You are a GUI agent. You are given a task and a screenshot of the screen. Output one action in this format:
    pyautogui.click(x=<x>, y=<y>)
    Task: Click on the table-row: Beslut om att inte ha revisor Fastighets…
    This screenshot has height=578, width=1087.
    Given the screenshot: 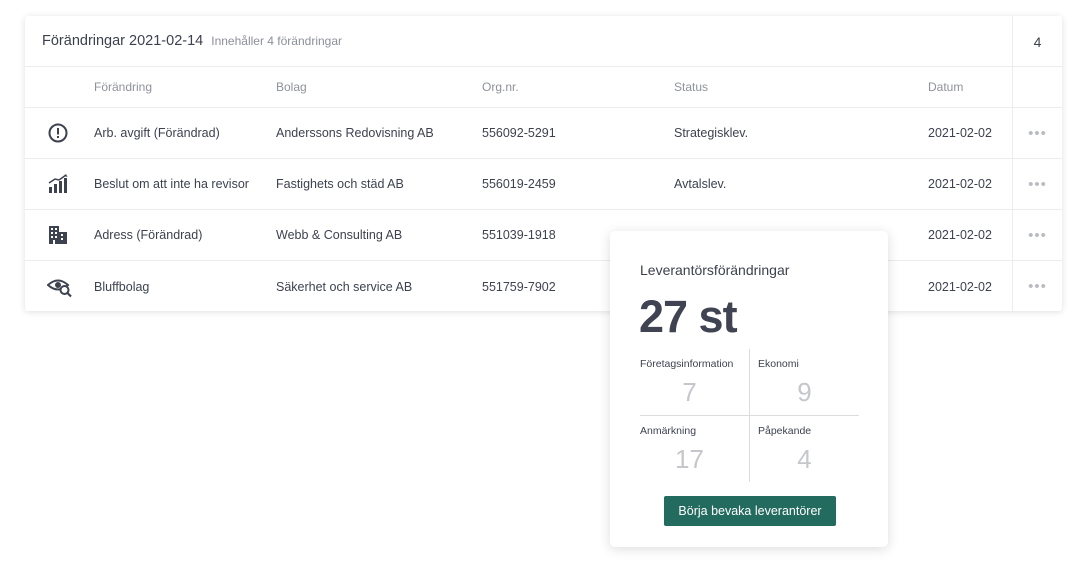 What is the action you would take?
    pyautogui.click(x=543, y=184)
    